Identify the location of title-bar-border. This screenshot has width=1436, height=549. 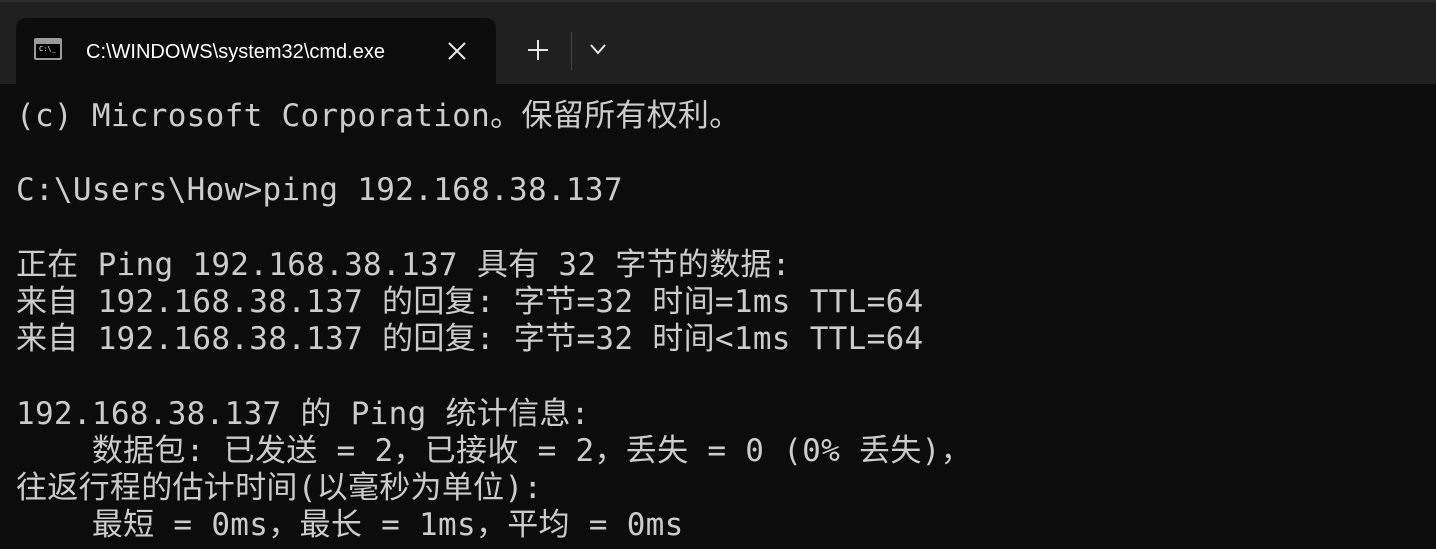
(718, 1).